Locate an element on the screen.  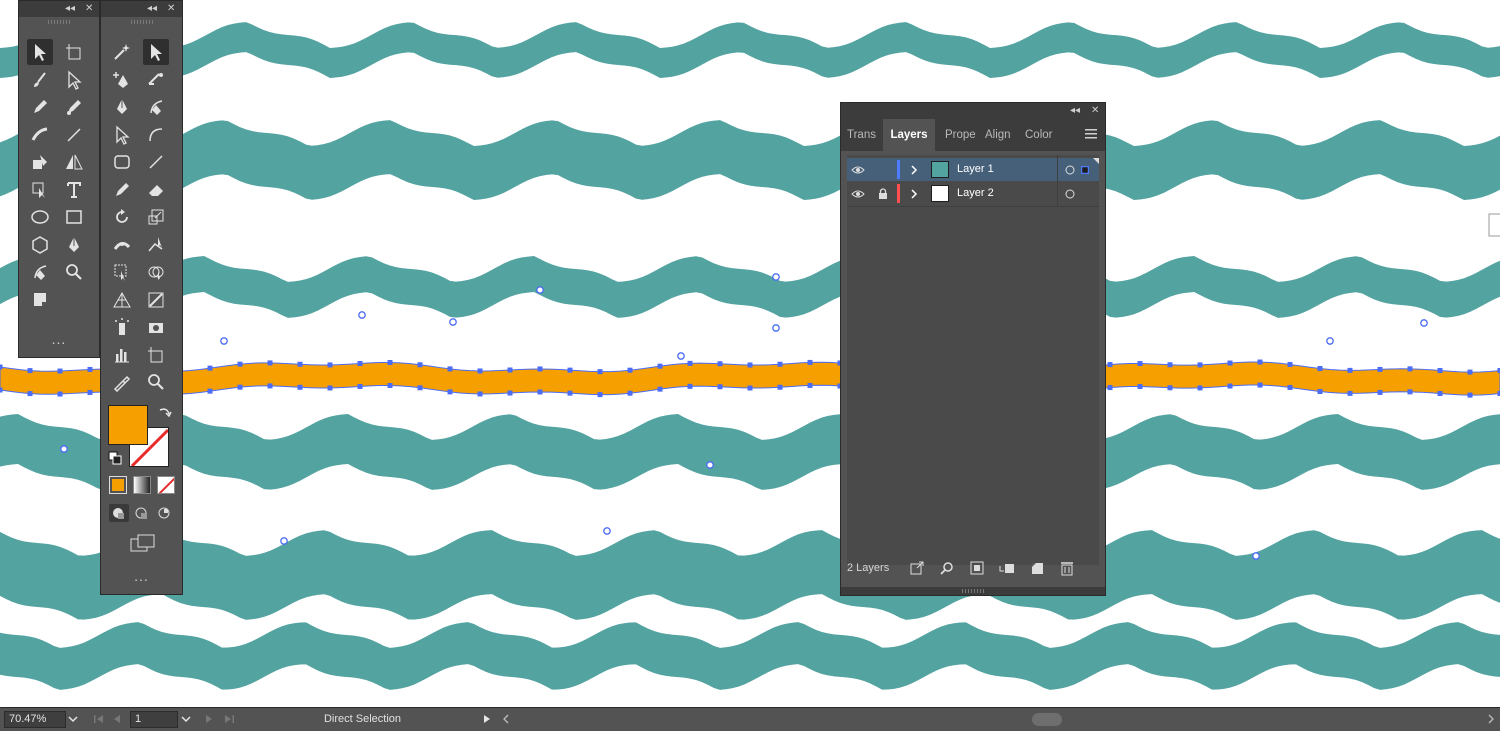
direct-selection-tool-button is located at coordinates (74, 80).